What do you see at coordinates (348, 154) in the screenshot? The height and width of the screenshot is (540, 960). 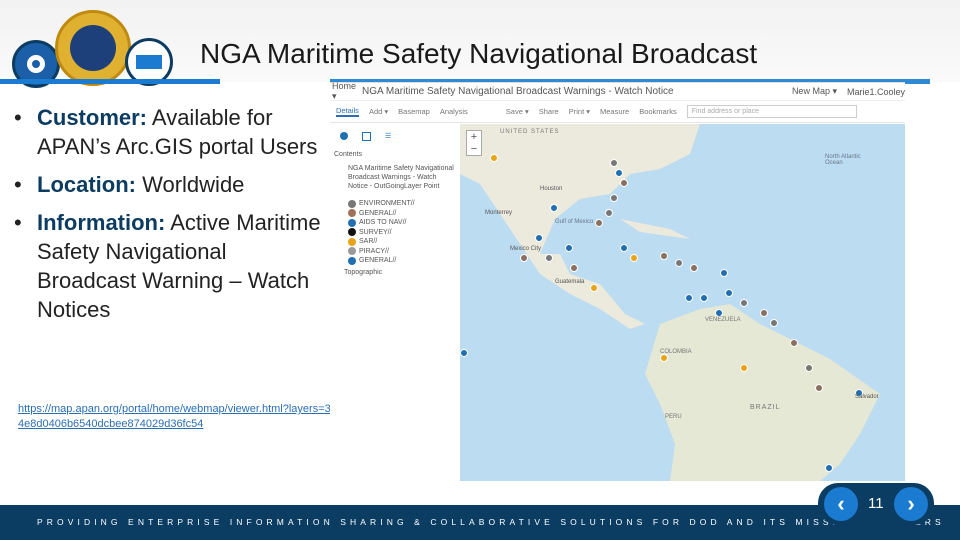 I see `contents-label: Contents` at bounding box center [348, 154].